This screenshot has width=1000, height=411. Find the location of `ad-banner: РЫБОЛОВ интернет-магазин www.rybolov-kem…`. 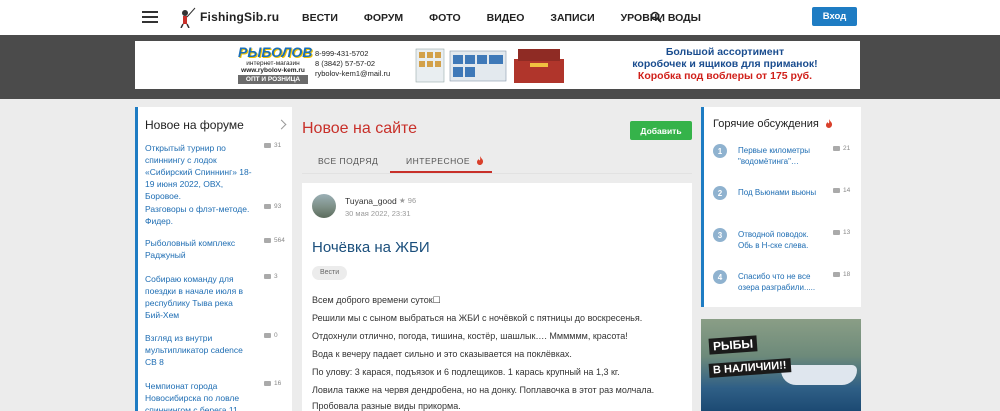

ad-banner: РЫБОЛОВ интернет-магазин www.rybolov-kem… is located at coordinates (497, 65).